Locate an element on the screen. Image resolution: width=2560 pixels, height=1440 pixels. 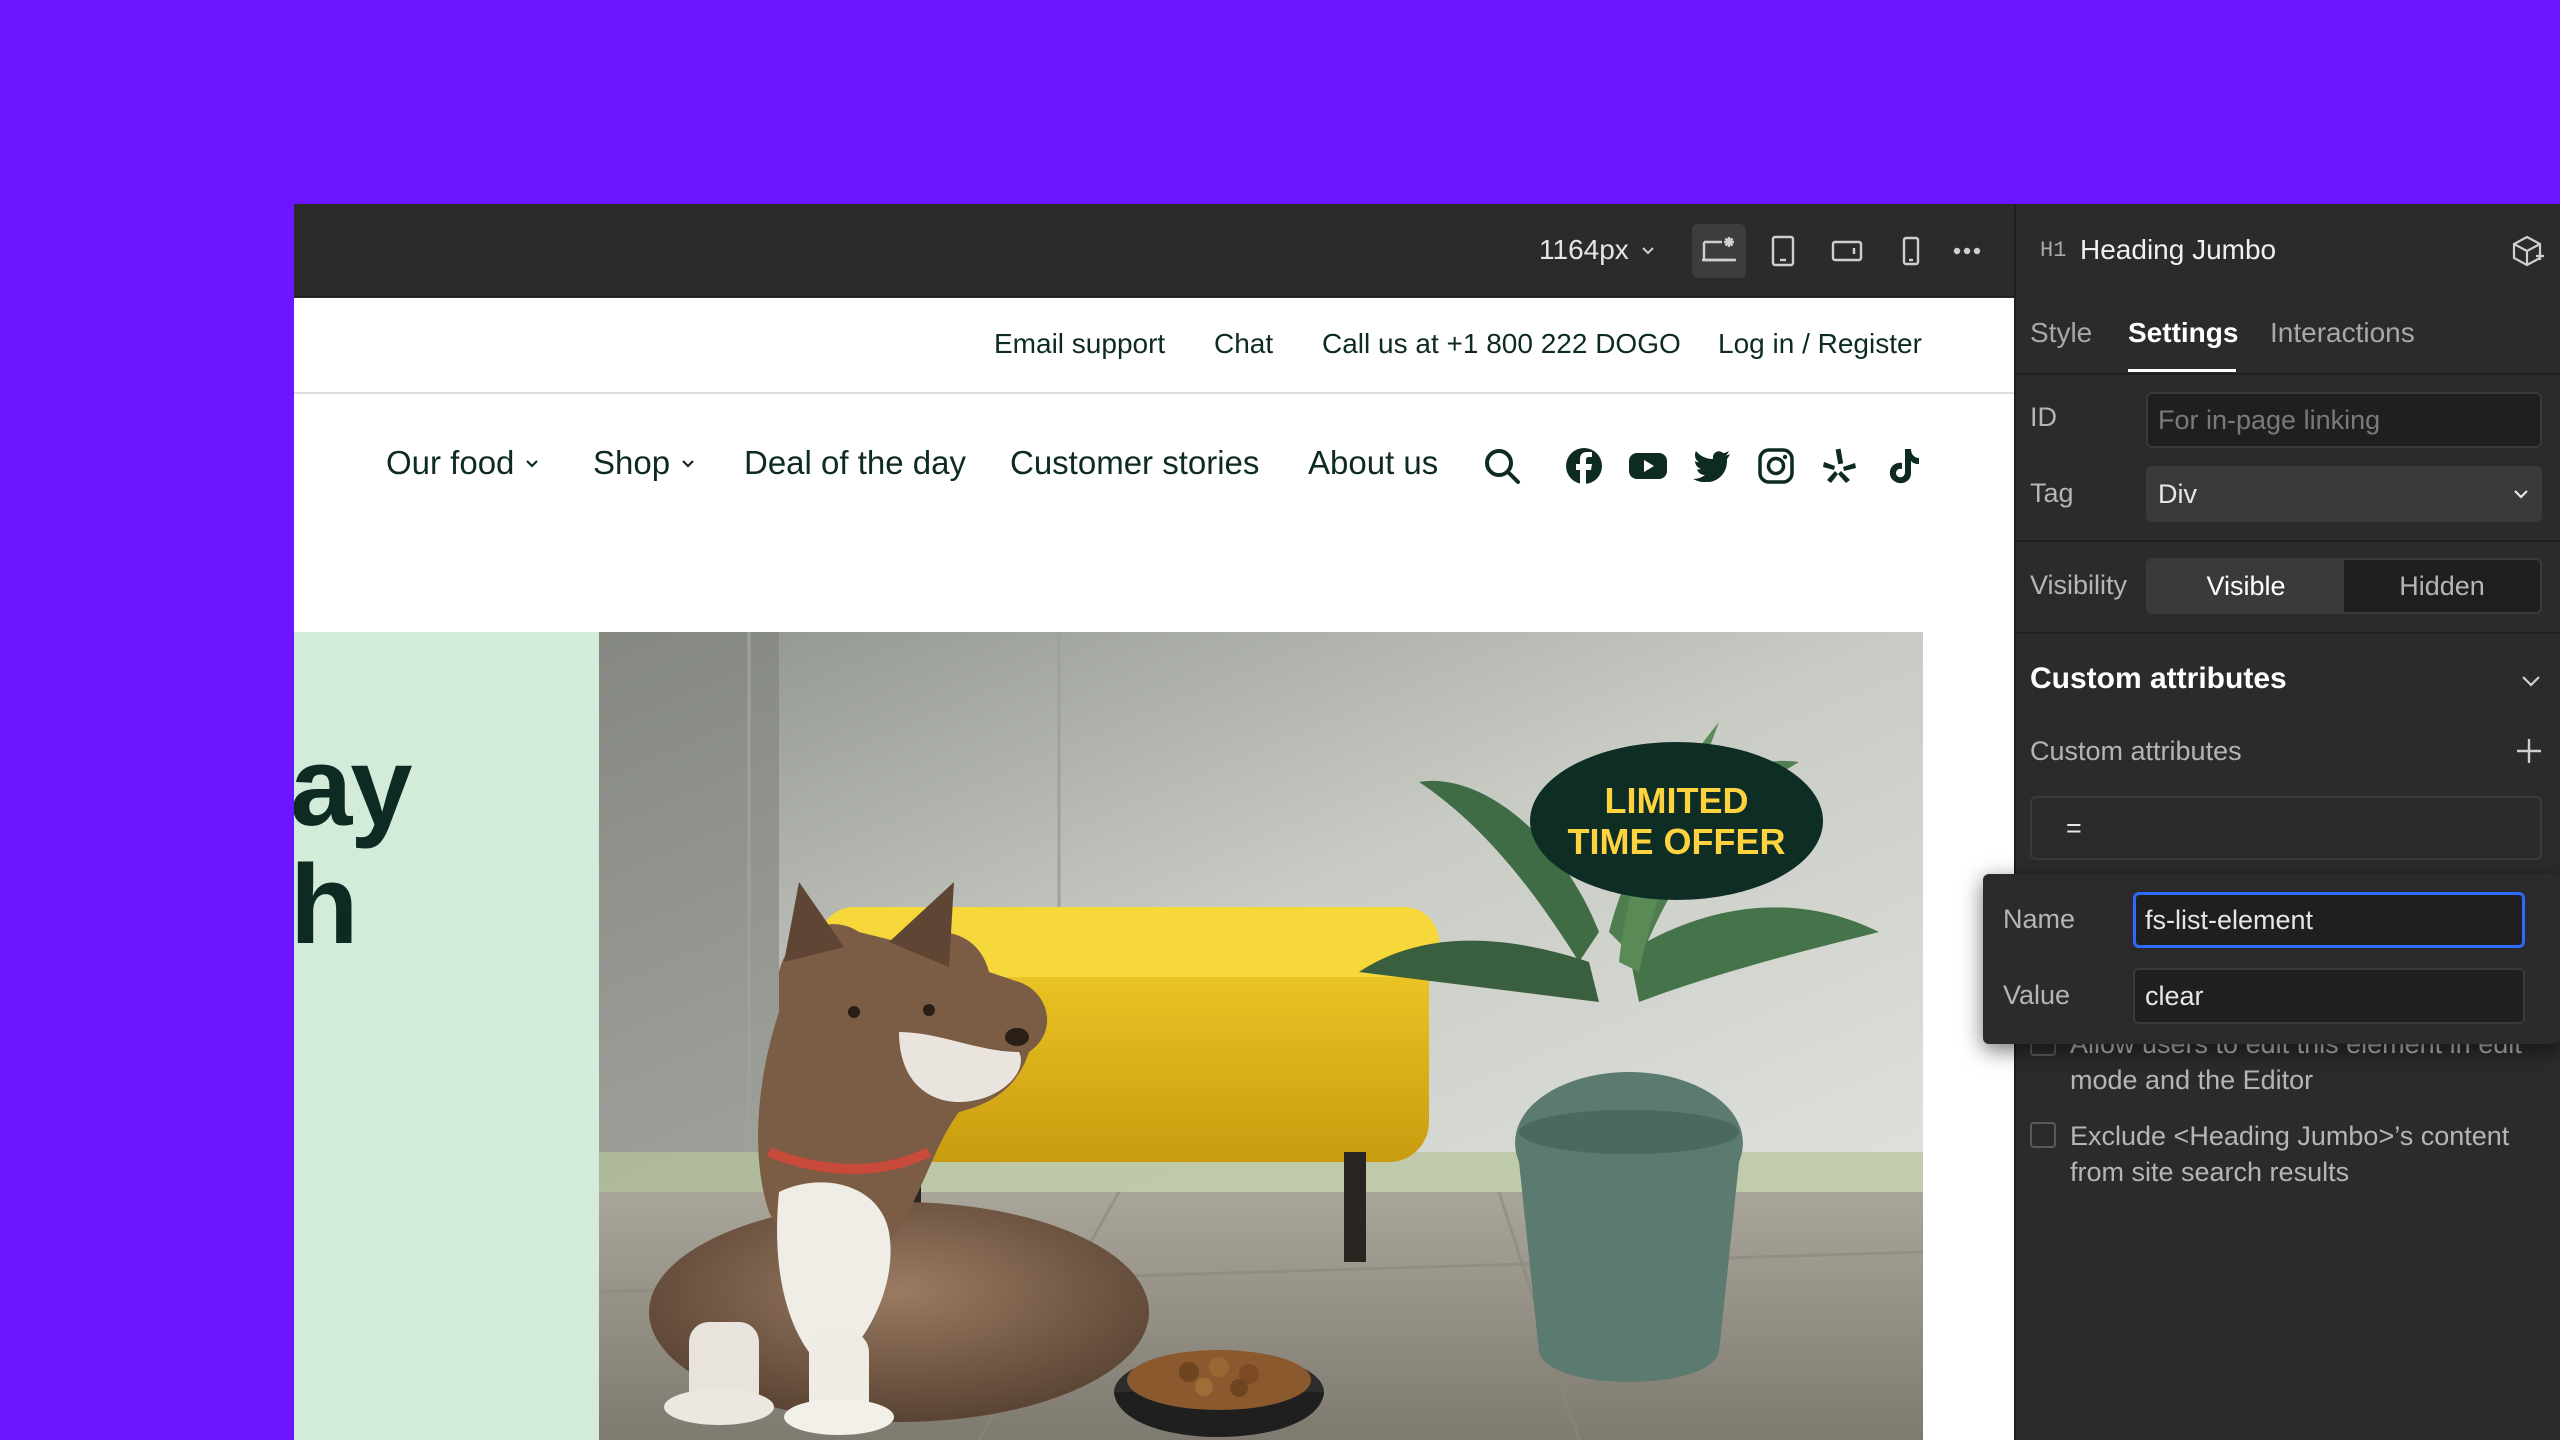
nav-item-our-food: Our food is located at coordinates (463, 463).